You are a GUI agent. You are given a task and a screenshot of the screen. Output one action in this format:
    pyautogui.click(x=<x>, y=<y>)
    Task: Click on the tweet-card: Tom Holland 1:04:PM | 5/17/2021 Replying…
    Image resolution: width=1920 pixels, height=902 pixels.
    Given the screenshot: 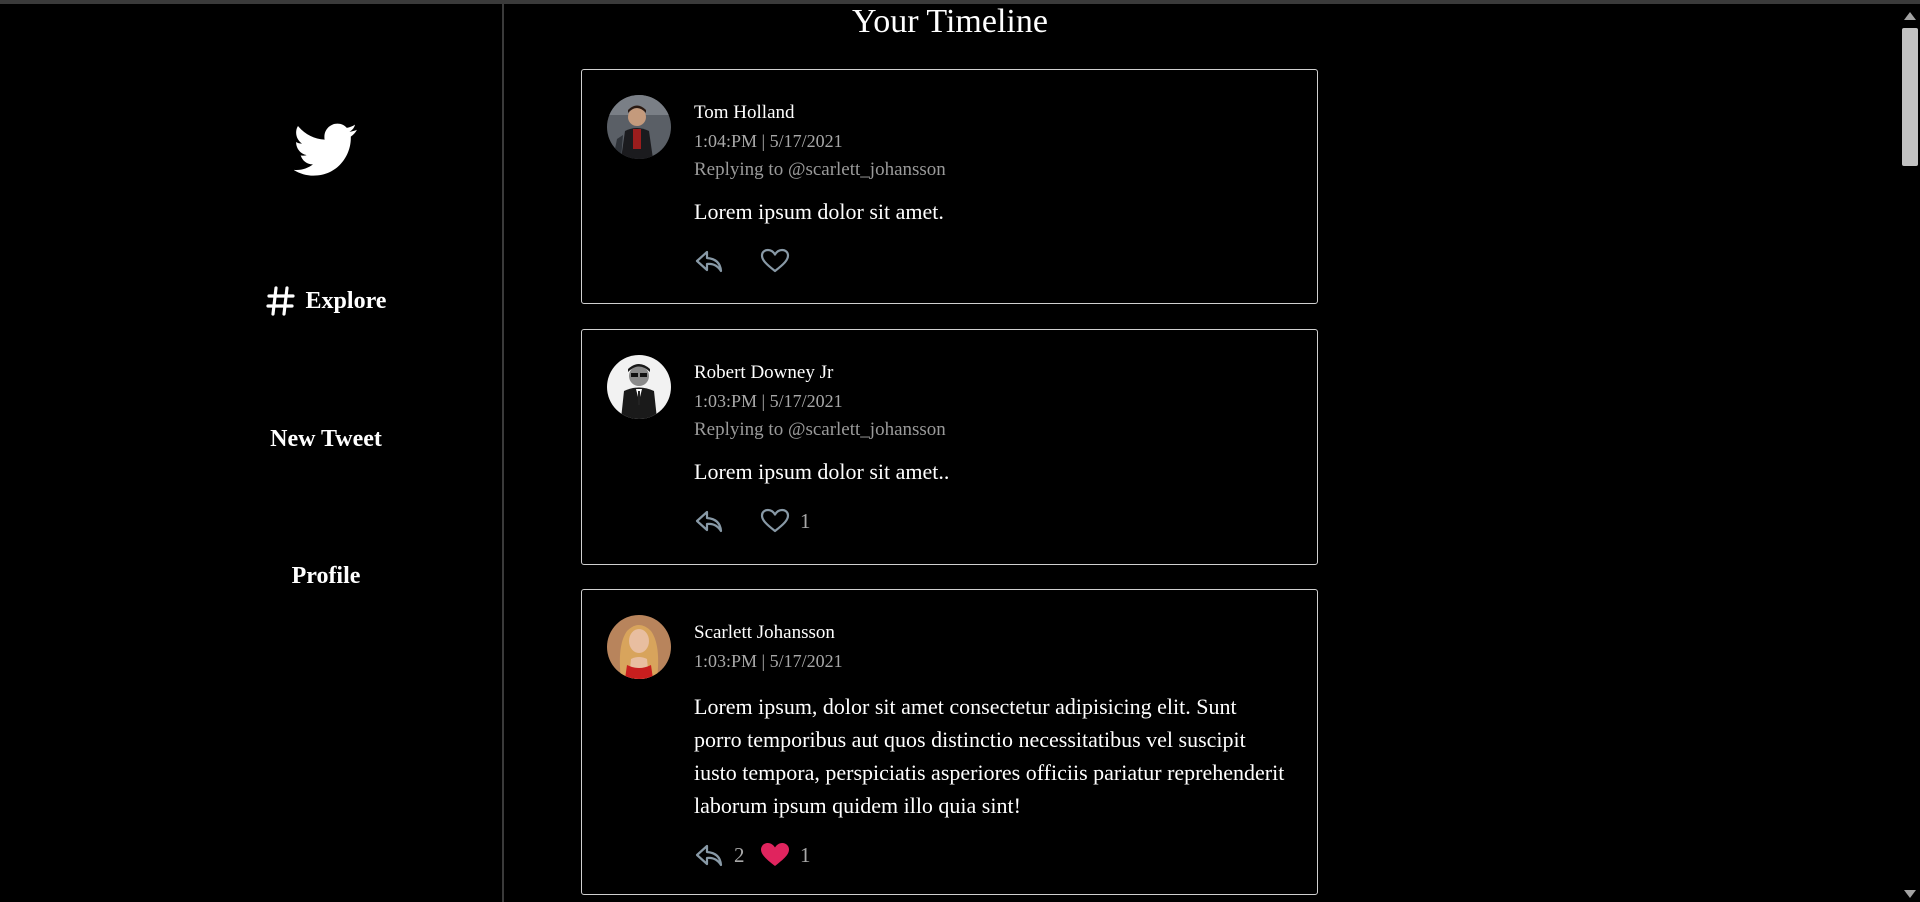 What is the action you would take?
    pyautogui.click(x=949, y=186)
    